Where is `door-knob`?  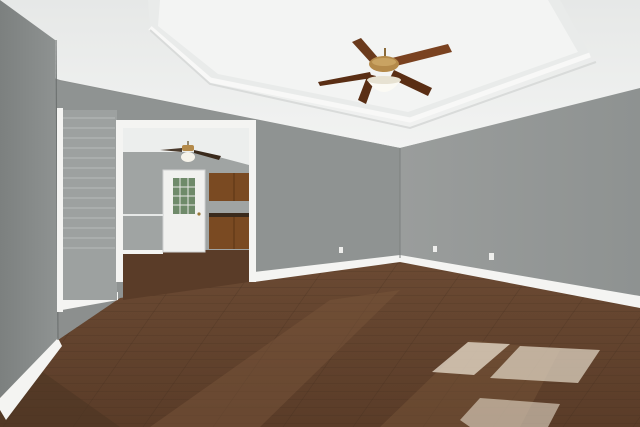
door-knob is located at coordinates (199, 214).